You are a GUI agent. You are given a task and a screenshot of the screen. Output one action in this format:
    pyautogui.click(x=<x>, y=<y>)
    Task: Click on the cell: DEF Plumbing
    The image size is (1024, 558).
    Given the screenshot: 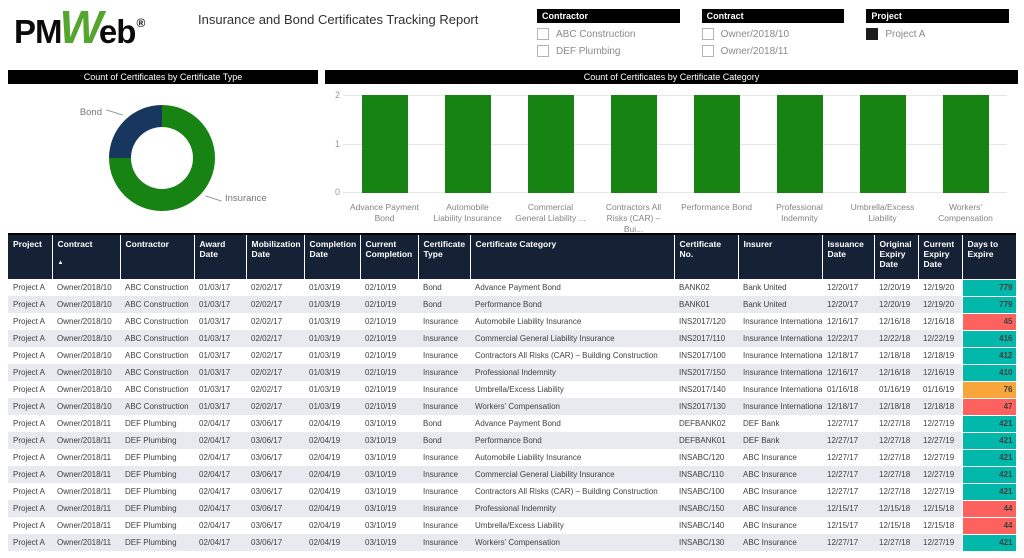 What is the action you would take?
    pyautogui.click(x=151, y=457)
    